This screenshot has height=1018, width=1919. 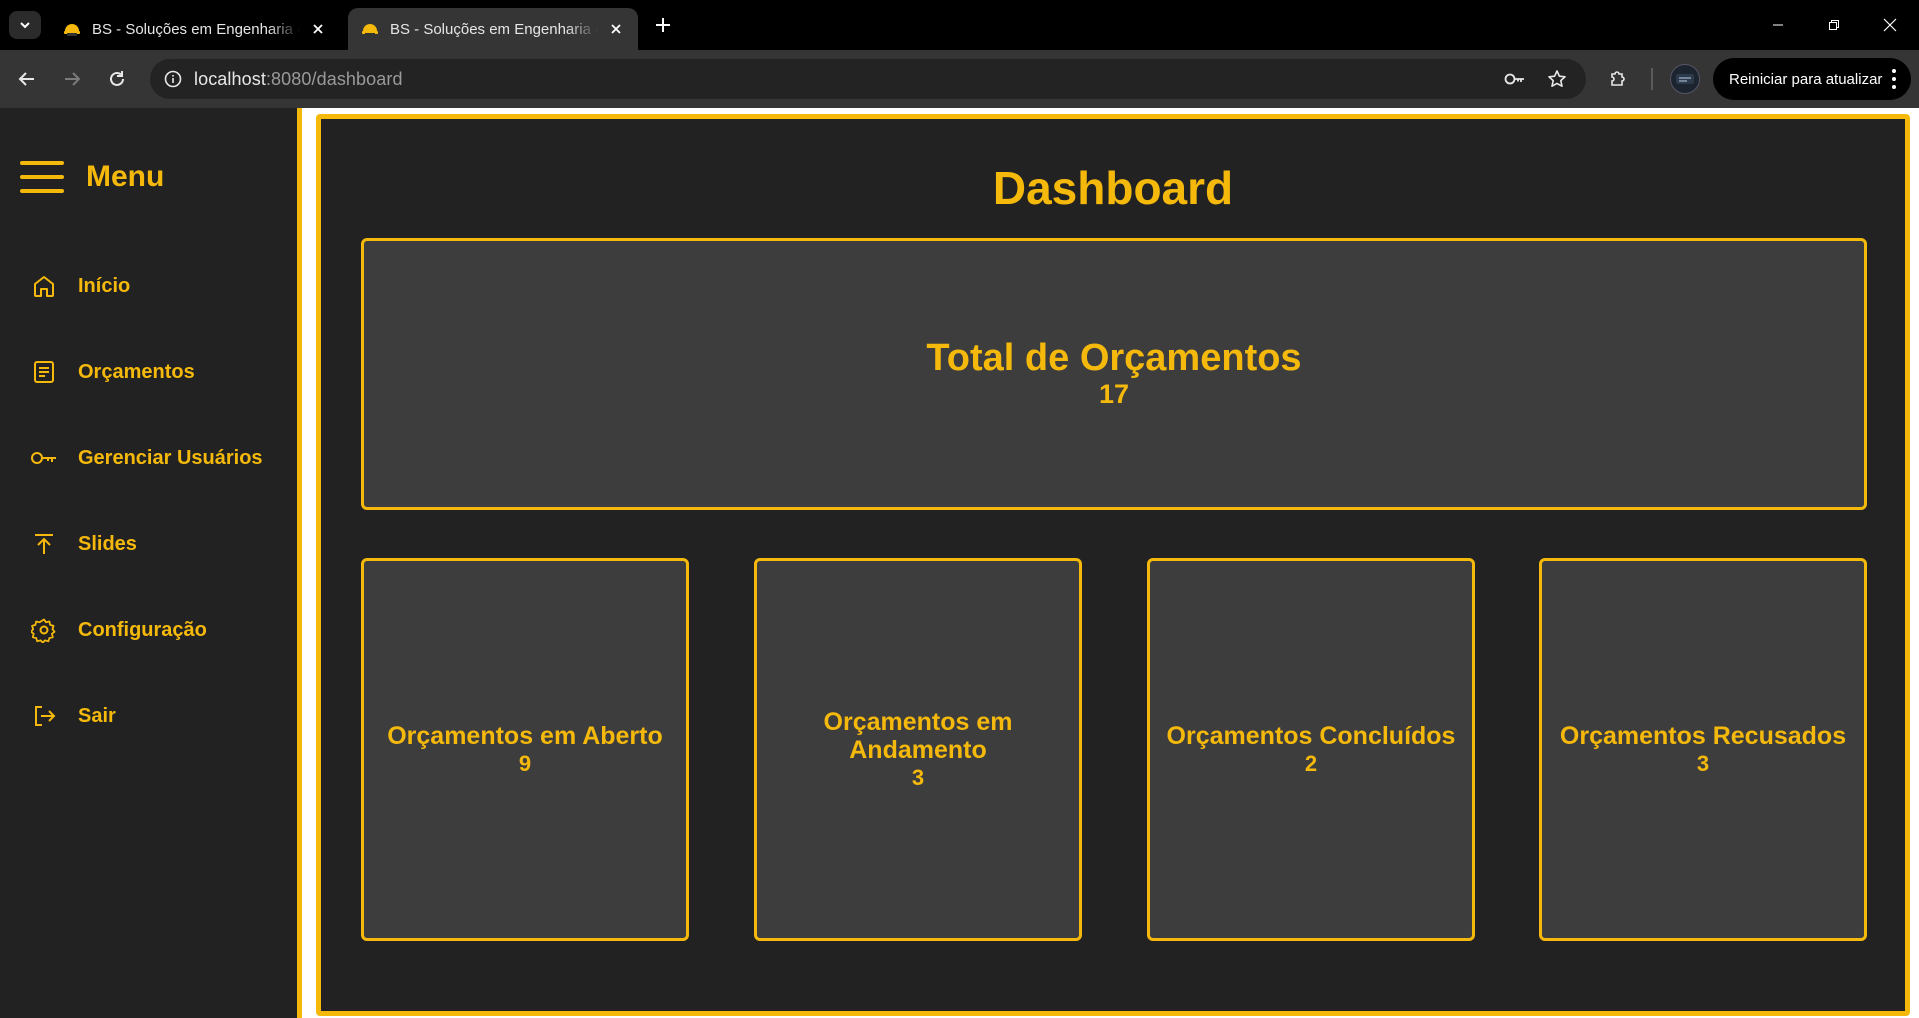 I want to click on url-text: localhost:8080/dashboard, so click(x=298, y=79).